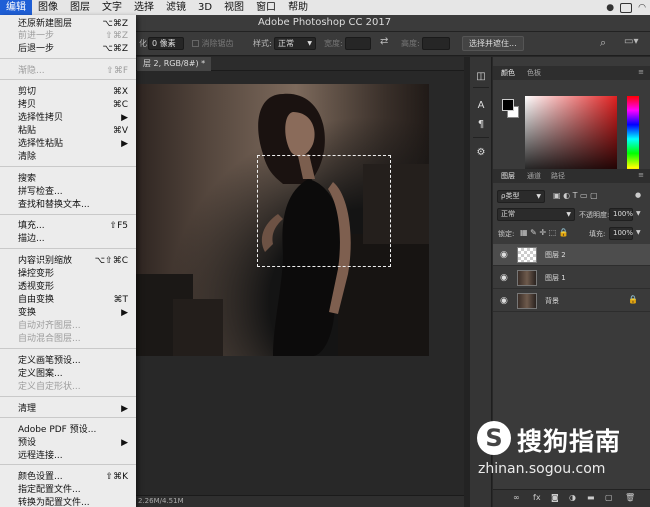  I want to click on menu-help: 帮助, so click(298, 7).